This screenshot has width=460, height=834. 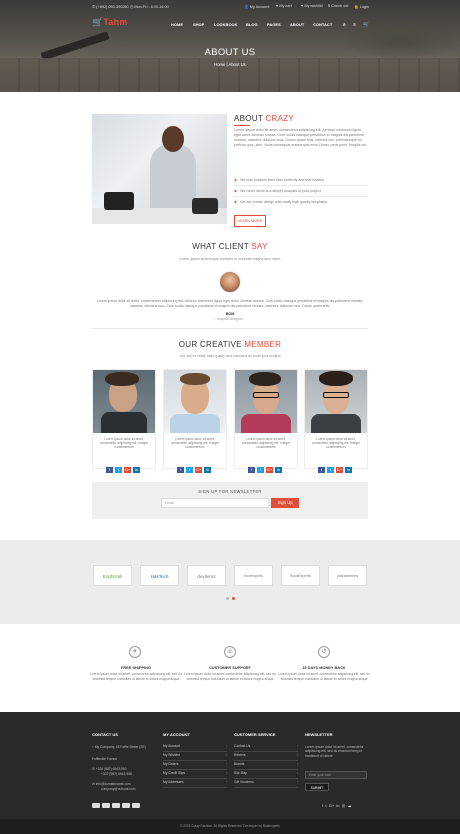 I want to click on footer, so click(x=230, y=773).